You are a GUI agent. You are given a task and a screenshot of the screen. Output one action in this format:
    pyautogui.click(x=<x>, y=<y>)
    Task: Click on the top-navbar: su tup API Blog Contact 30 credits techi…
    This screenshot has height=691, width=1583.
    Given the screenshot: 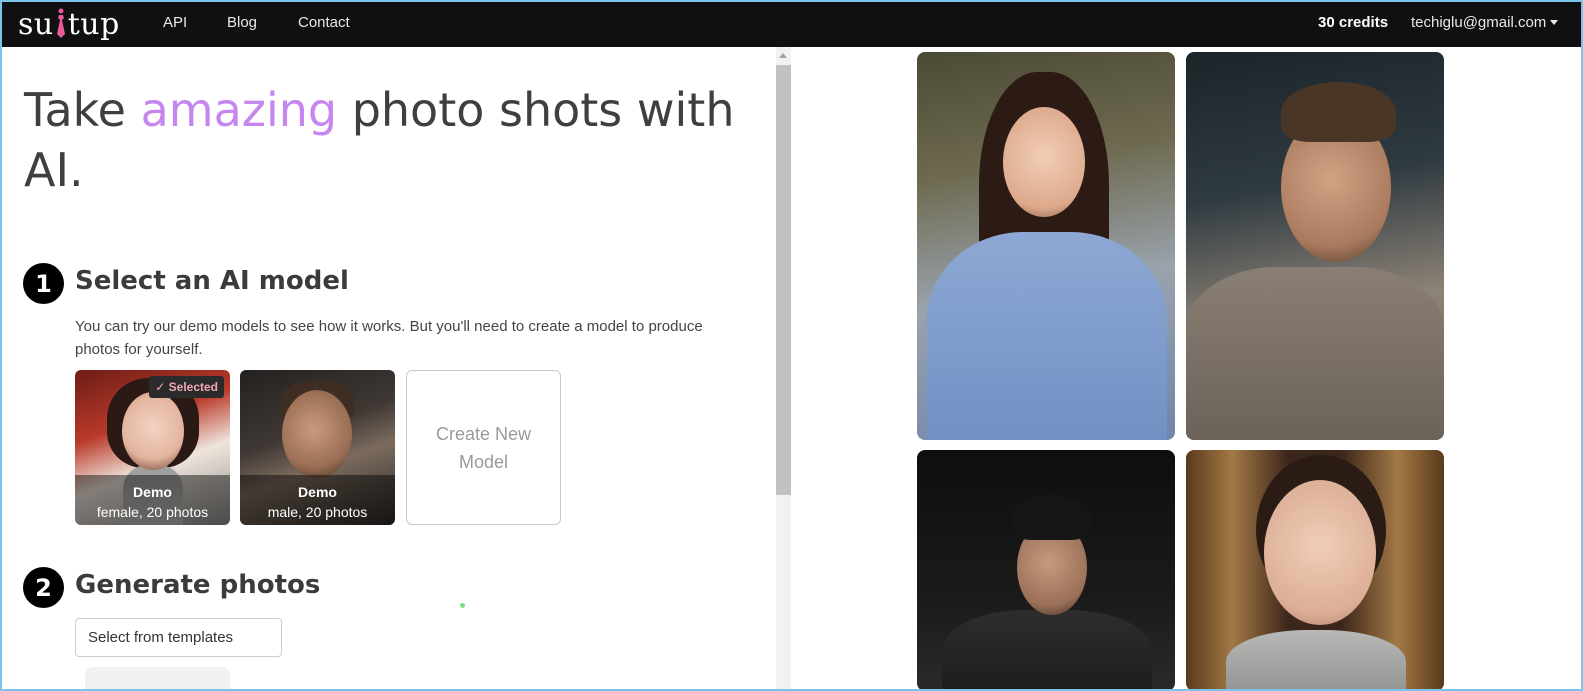 What is the action you would take?
    pyautogui.click(x=791, y=23)
    